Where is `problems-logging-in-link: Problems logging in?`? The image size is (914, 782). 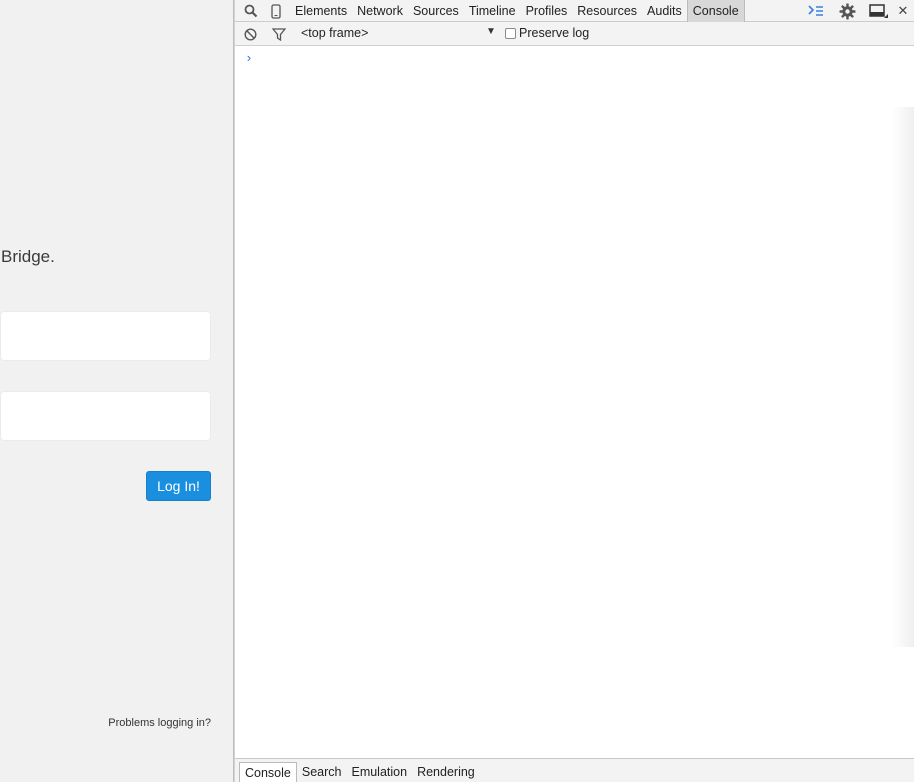
problems-logging-in-link: Problems logging in? is located at coordinates (159, 723).